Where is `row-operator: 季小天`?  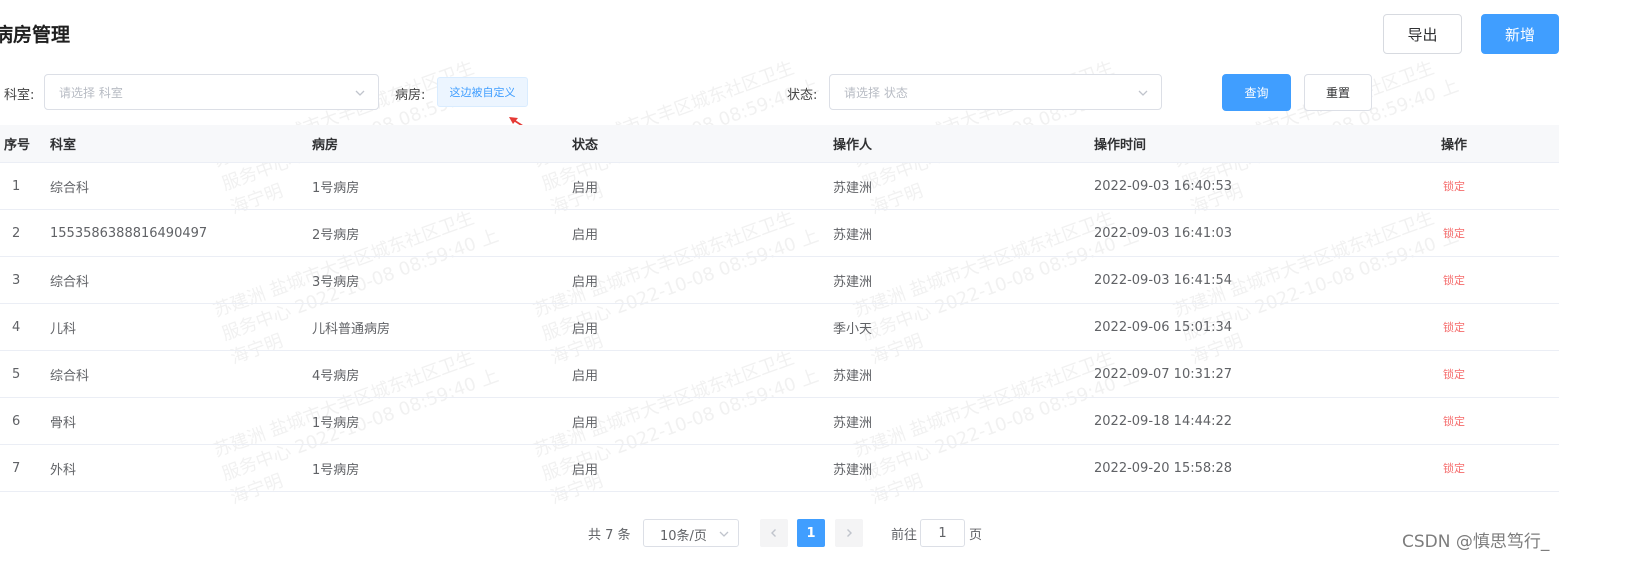
row-operator: 季小天 is located at coordinates (853, 329).